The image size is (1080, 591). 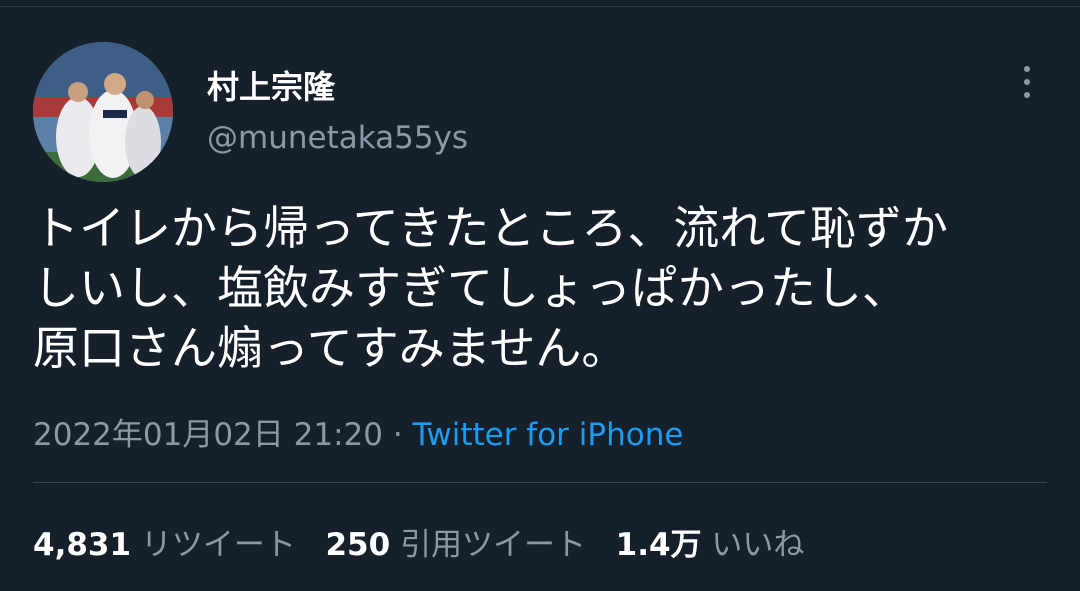 What do you see at coordinates (490, 228) in the screenshot?
I see `tweet-text-line: トイレから帰ってきたところ、流れて恥ずか` at bounding box center [490, 228].